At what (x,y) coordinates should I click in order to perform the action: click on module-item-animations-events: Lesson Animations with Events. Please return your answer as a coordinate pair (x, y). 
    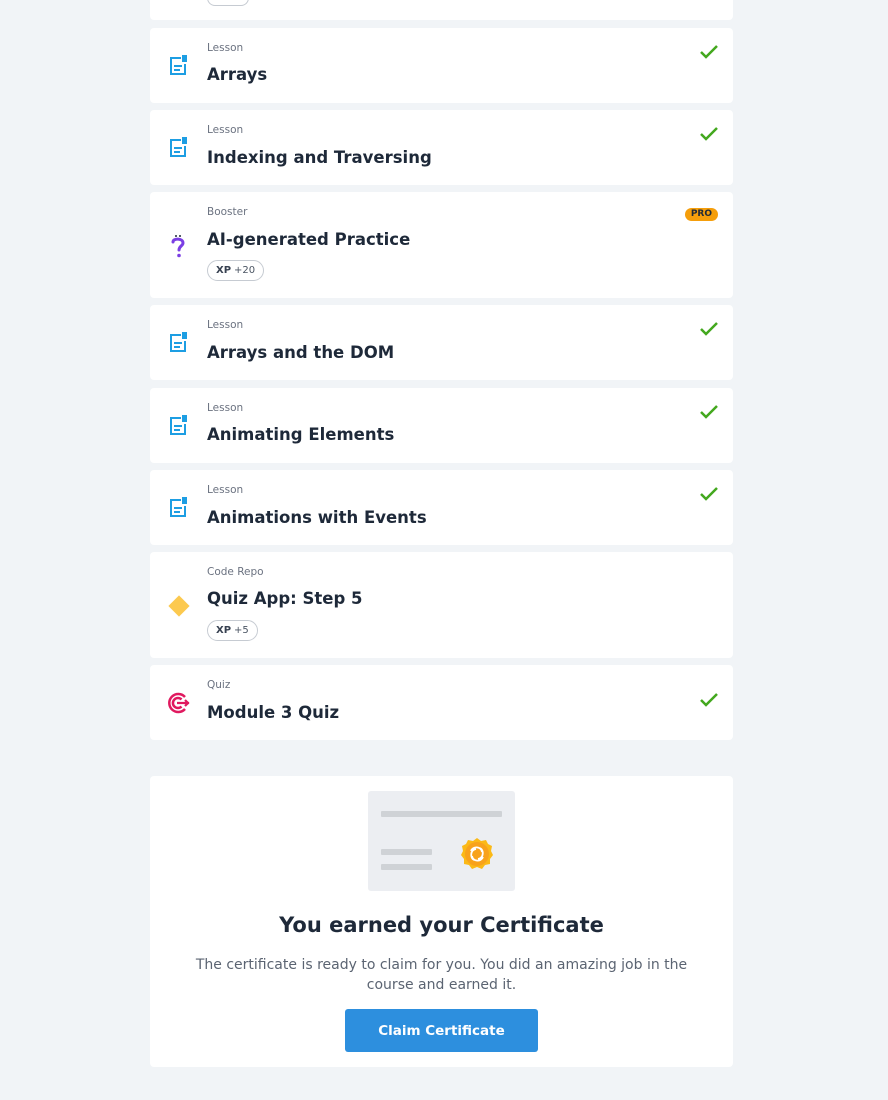
    Looking at the image, I should click on (441, 507).